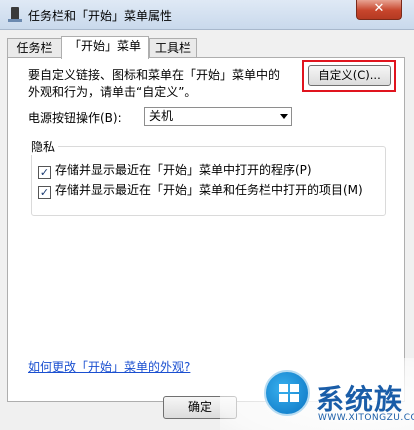 This screenshot has height=430, width=414. I want to click on customize-description: 要自定义链接、图标和菜单在「开始」菜单中的 外观和行为，请单击“自定义”。, so click(163, 84).